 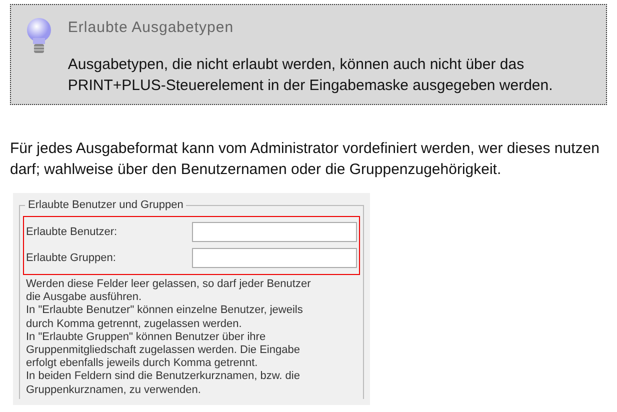 What do you see at coordinates (311, 75) in the screenshot?
I see `note-text: Ausgabetypen, die nicht erlaubt werden, können auch nicht über das PRINT+PLUS-Steuerelement in der Eingabemaske ausgegeben werden.` at bounding box center [311, 75].